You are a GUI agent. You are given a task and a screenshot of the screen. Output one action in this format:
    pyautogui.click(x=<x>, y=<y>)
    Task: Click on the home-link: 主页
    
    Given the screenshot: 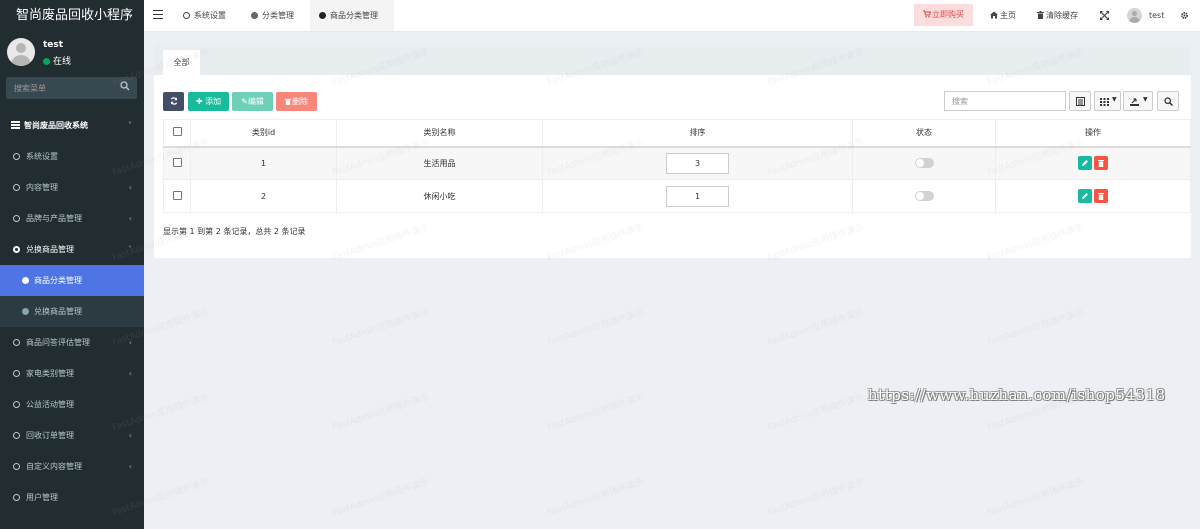 What is the action you would take?
    pyautogui.click(x=1003, y=15)
    